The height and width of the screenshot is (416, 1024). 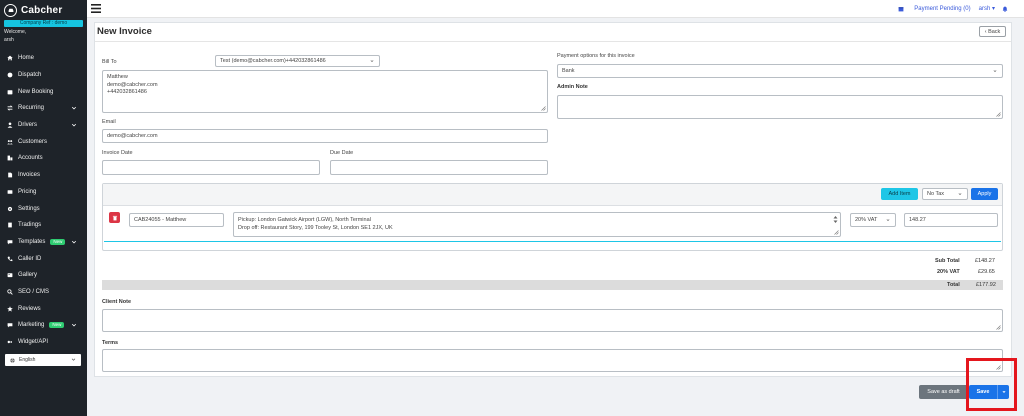 What do you see at coordinates (325, 91) in the screenshot?
I see `billing-address-textarea: Matthew demo@cabcher.com +442032861486` at bounding box center [325, 91].